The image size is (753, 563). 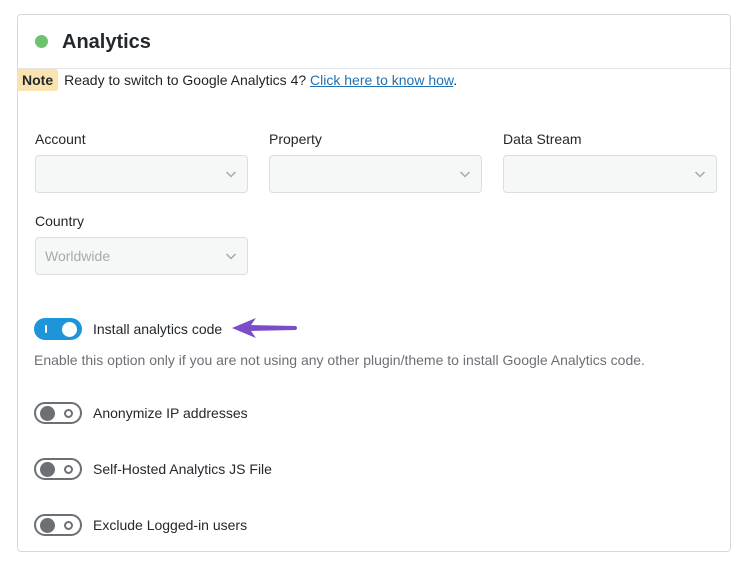 What do you see at coordinates (182, 469) in the screenshot?
I see `self-hosted-label: Self-Hosted Analytics JS File` at bounding box center [182, 469].